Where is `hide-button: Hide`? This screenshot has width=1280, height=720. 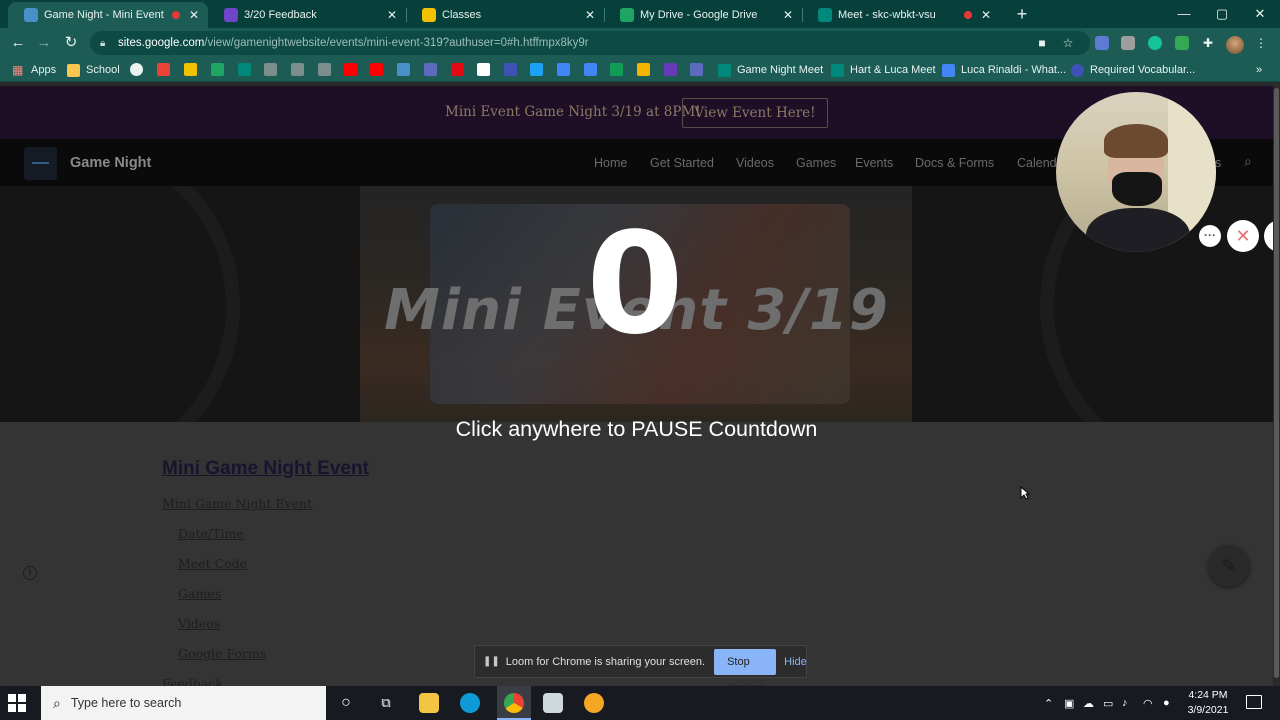 hide-button: Hide is located at coordinates (795, 662).